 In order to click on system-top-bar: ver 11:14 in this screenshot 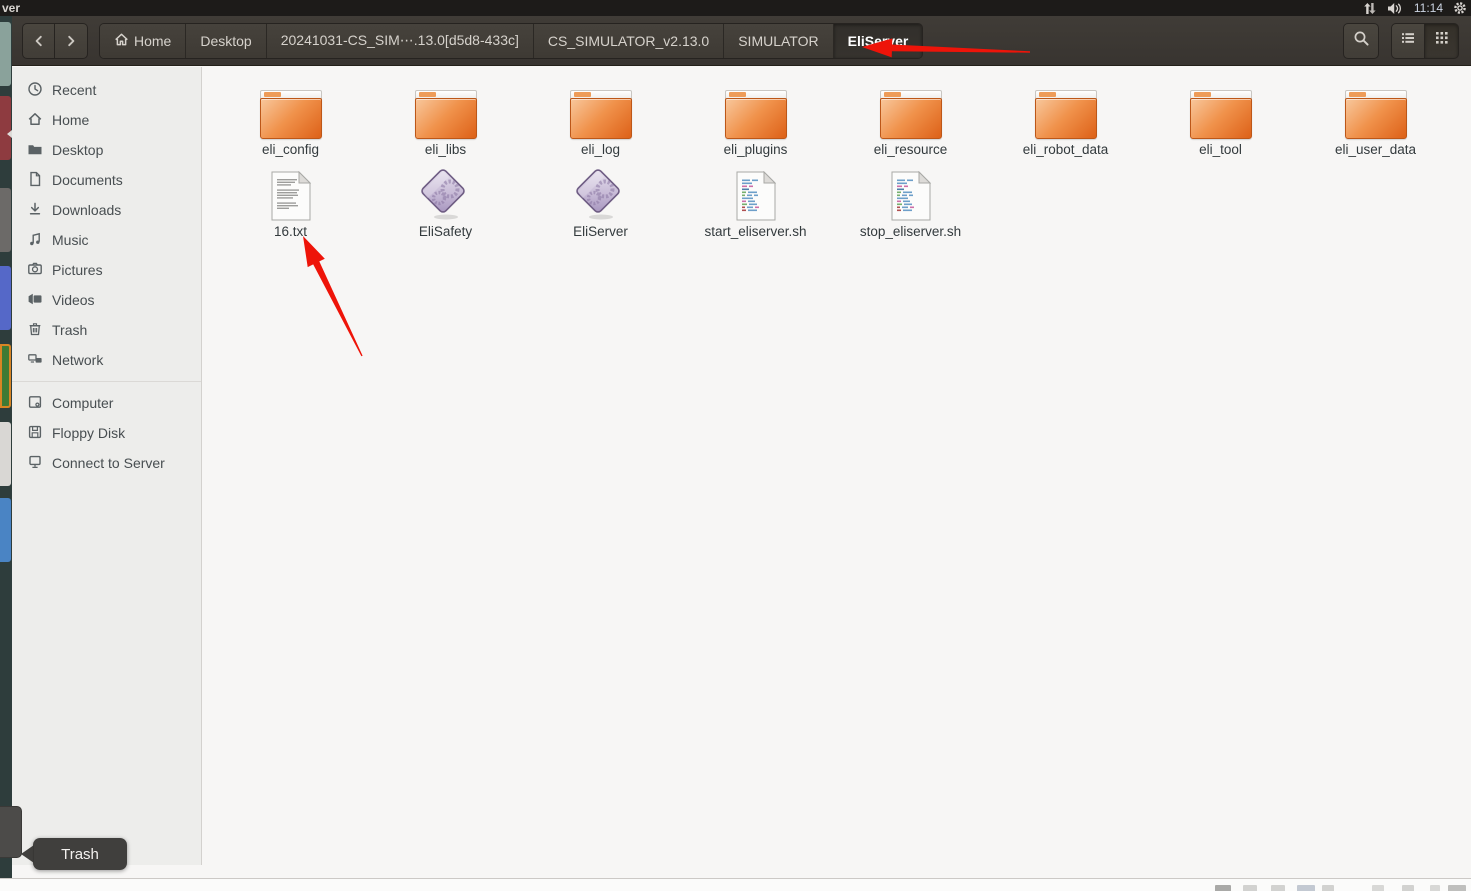, I will do `click(735, 8)`.